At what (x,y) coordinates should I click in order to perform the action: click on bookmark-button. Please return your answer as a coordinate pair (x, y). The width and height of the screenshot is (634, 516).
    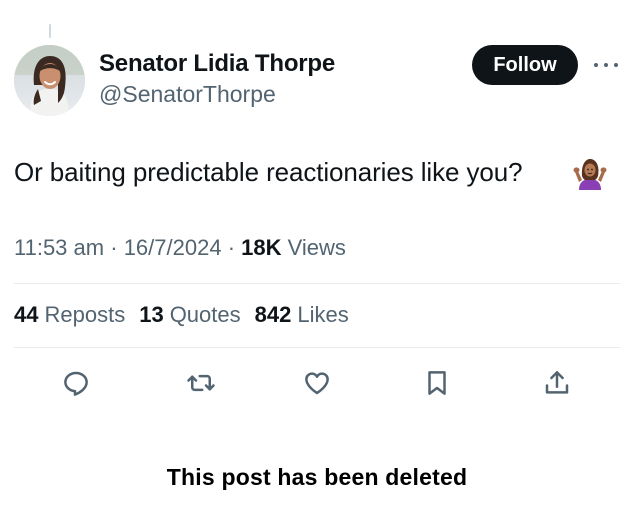
    Looking at the image, I should click on (437, 383).